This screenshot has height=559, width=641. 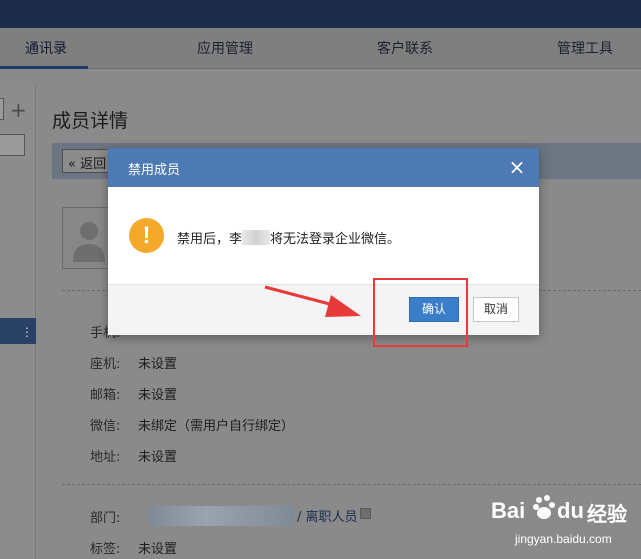 I want to click on avatar, so click(x=88, y=238).